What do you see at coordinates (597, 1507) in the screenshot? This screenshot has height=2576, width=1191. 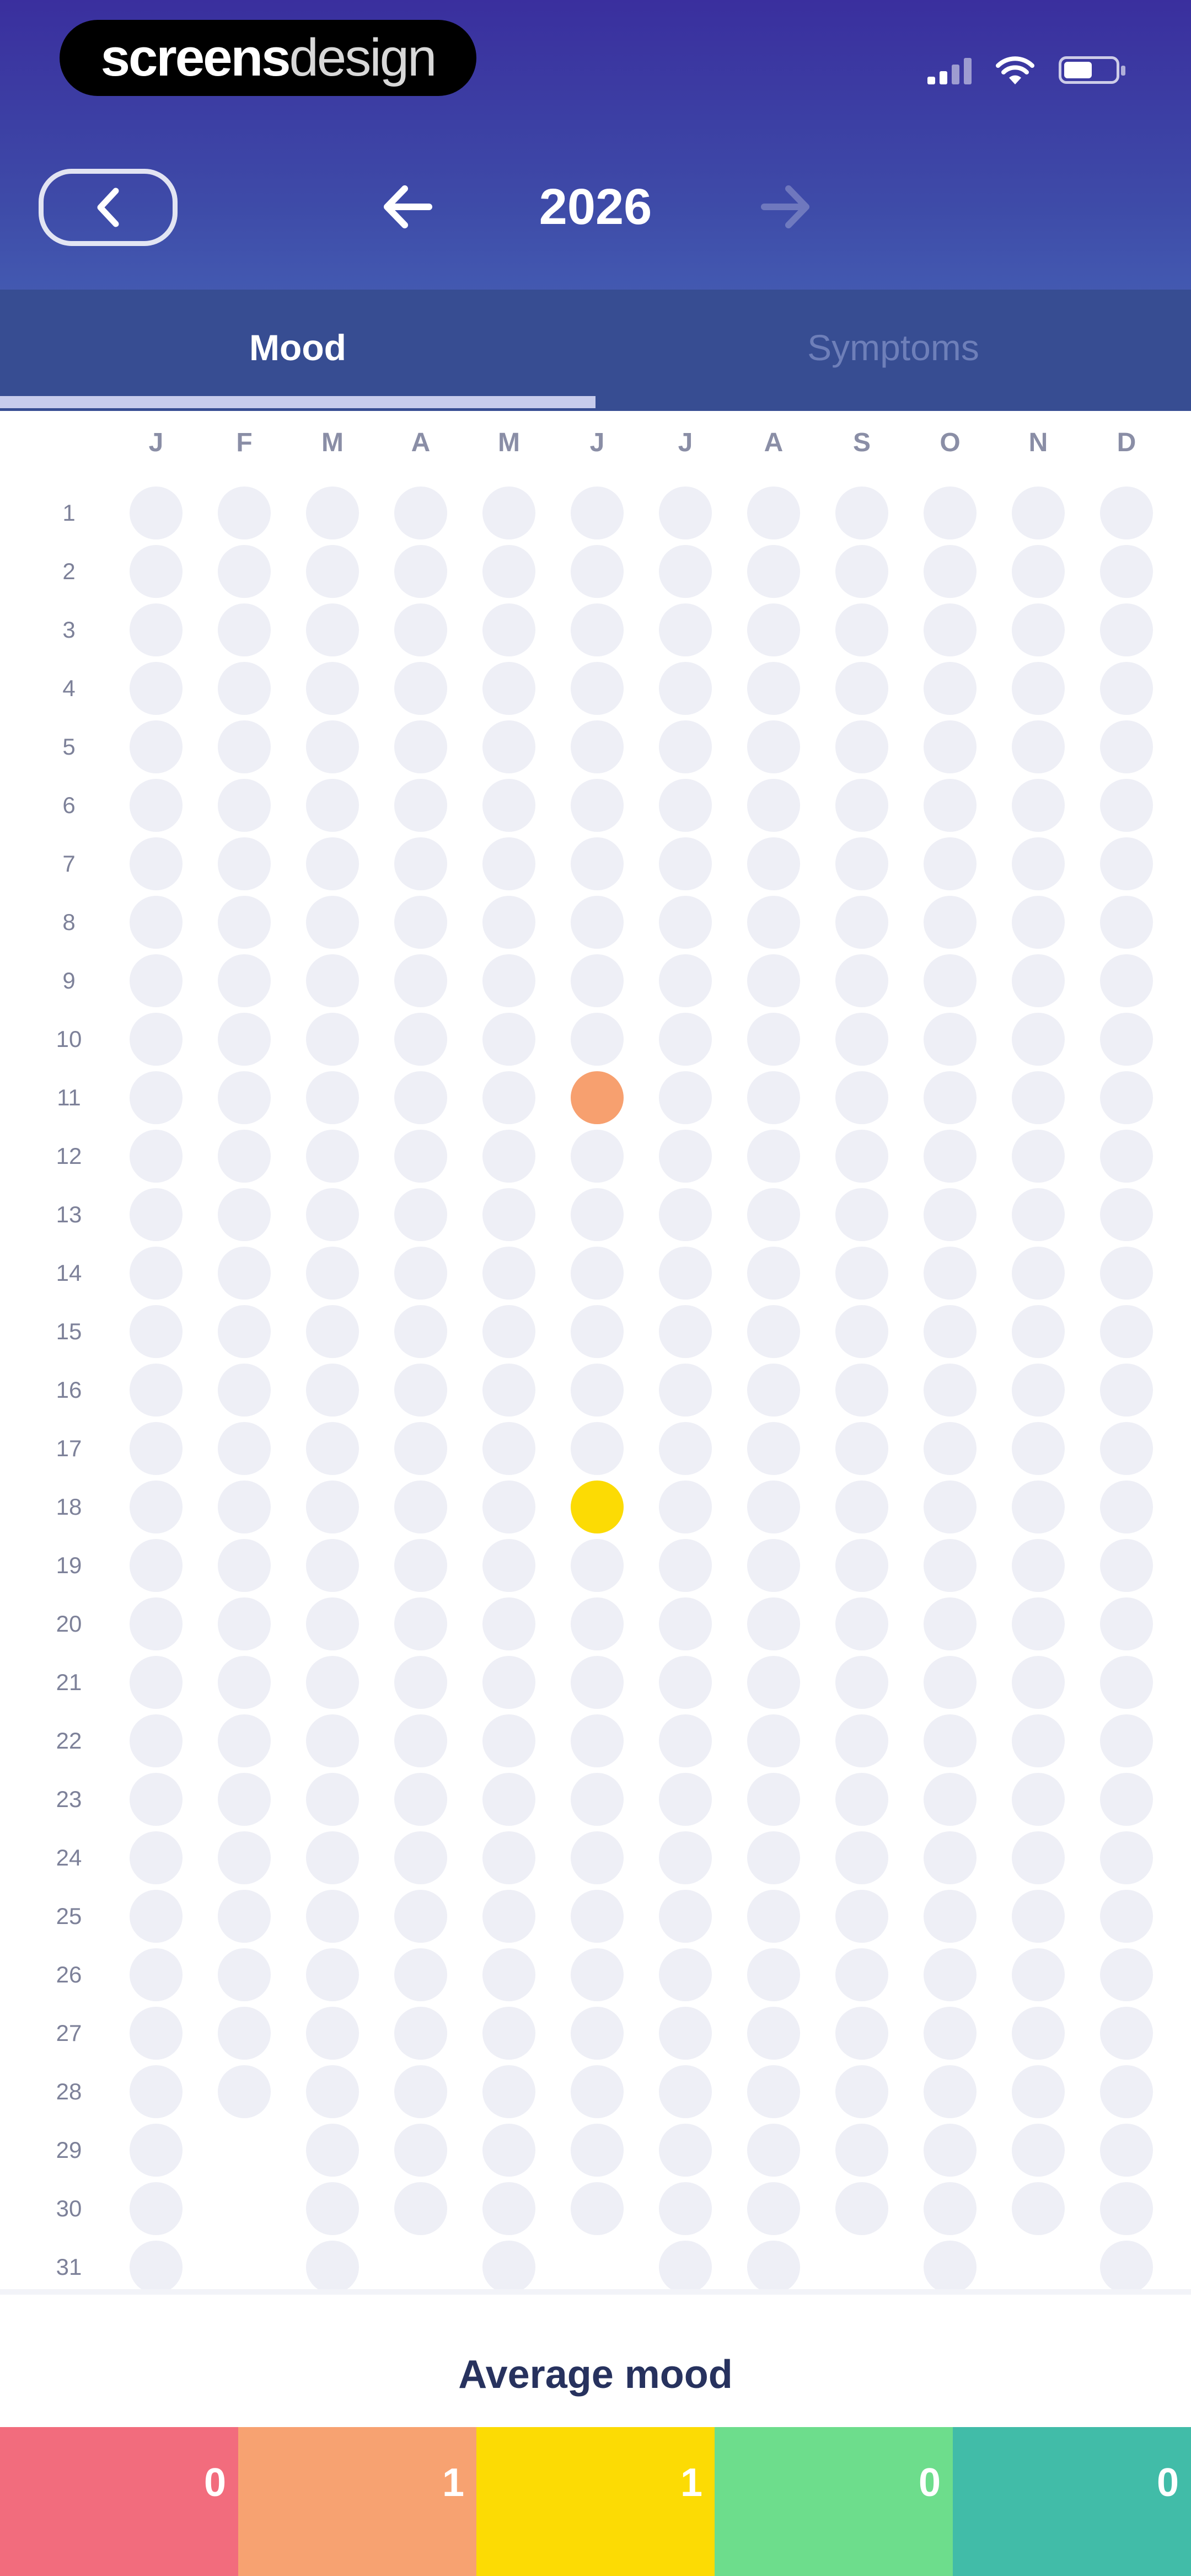 I see `mood-entry-dot` at bounding box center [597, 1507].